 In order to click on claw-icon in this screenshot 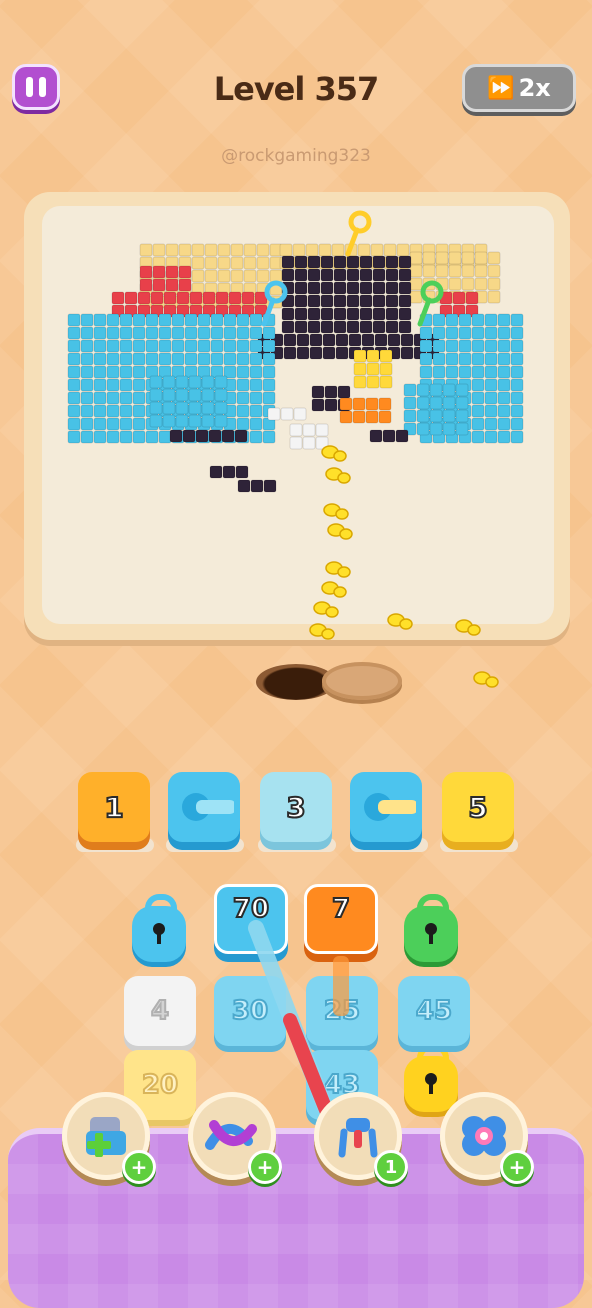, I will do `click(358, 1138)`.